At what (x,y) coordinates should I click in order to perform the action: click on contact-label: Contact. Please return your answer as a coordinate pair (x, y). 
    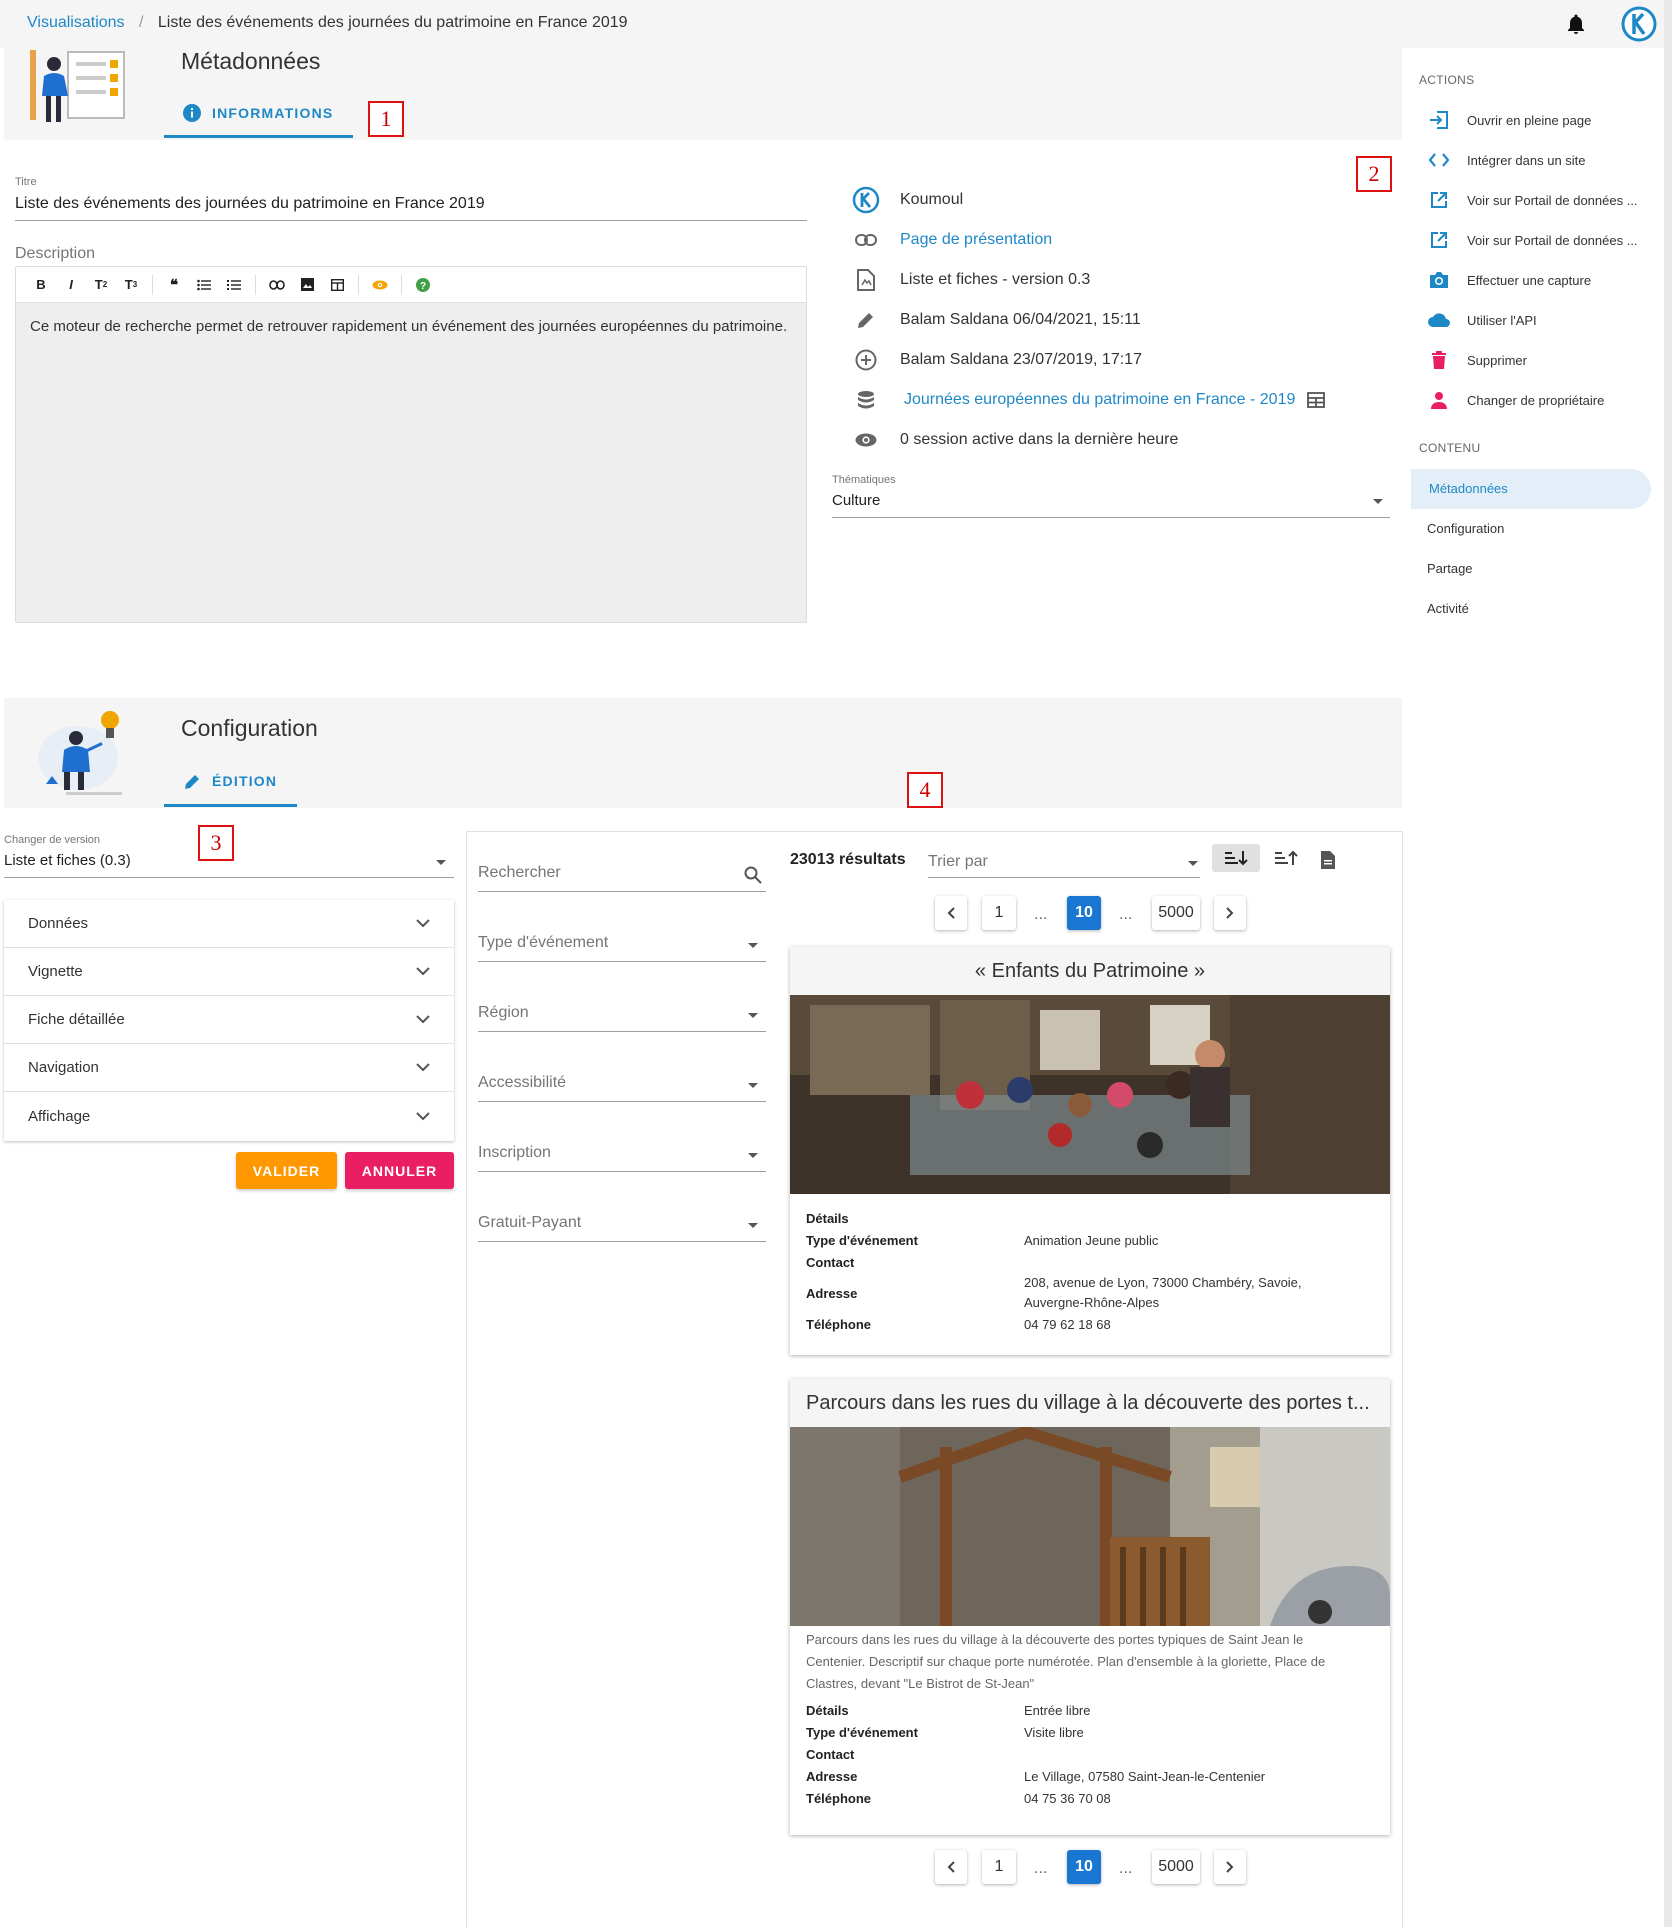
    Looking at the image, I should click on (830, 1262).